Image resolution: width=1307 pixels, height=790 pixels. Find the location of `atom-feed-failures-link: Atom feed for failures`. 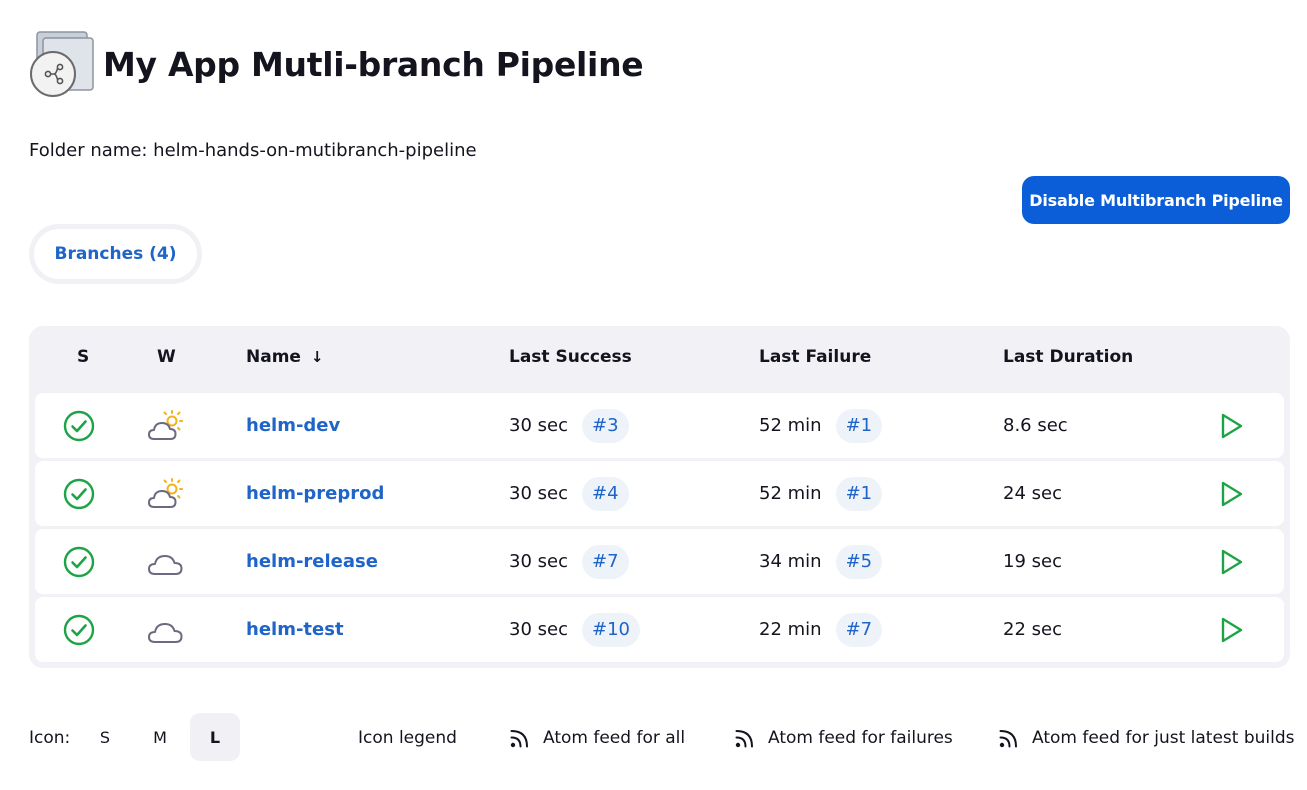

atom-feed-failures-link: Atom feed for failures is located at coordinates (843, 738).